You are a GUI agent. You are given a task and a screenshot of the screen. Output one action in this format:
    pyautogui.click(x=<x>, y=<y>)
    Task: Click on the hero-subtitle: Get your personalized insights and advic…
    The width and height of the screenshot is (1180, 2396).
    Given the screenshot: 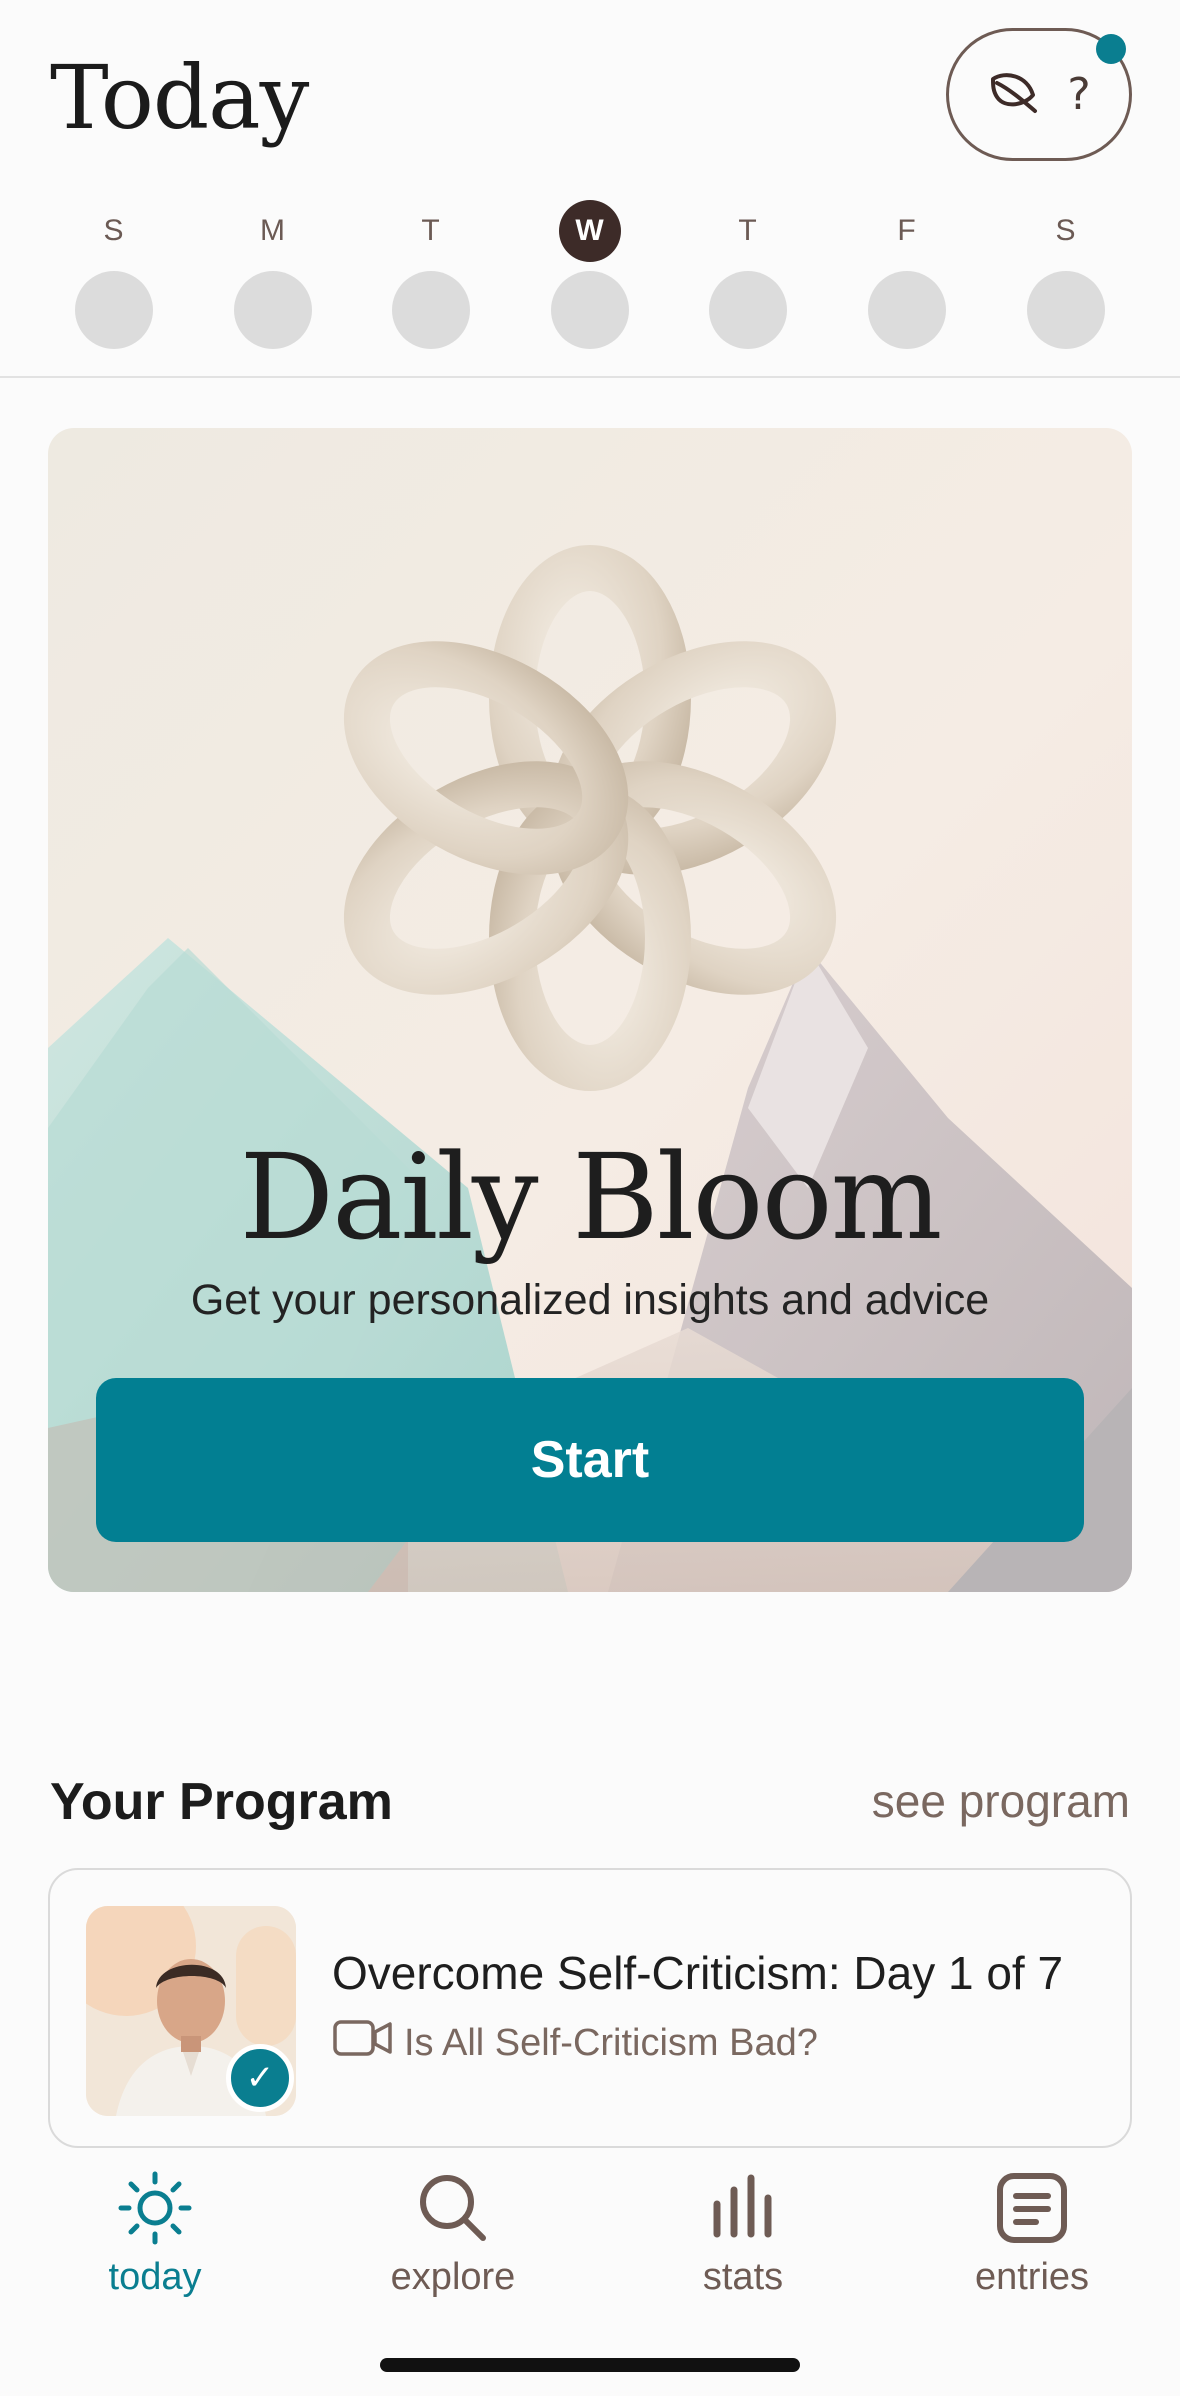 What is the action you would take?
    pyautogui.click(x=590, y=1300)
    